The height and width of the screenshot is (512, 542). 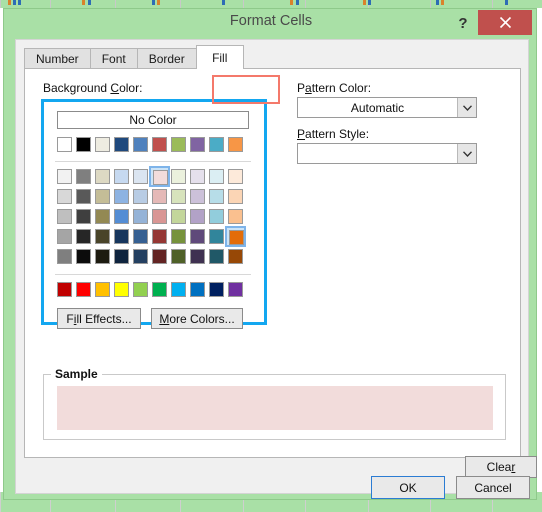 I want to click on ok-button: OK, so click(x=408, y=487).